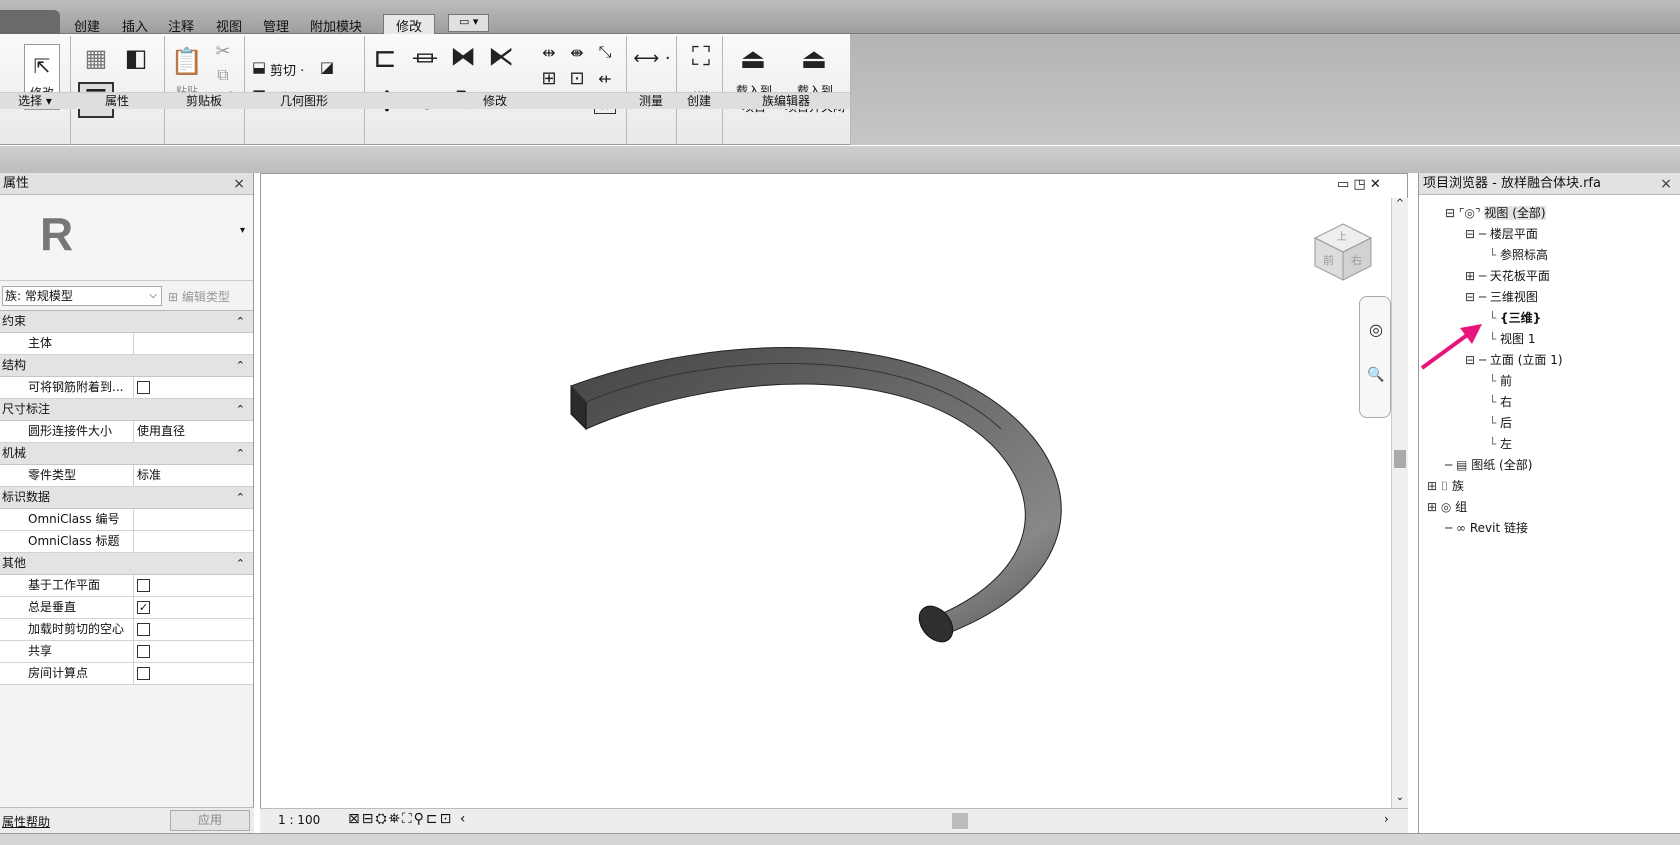 This screenshot has width=1680, height=845. I want to click on apply-button: 应用, so click(210, 820).